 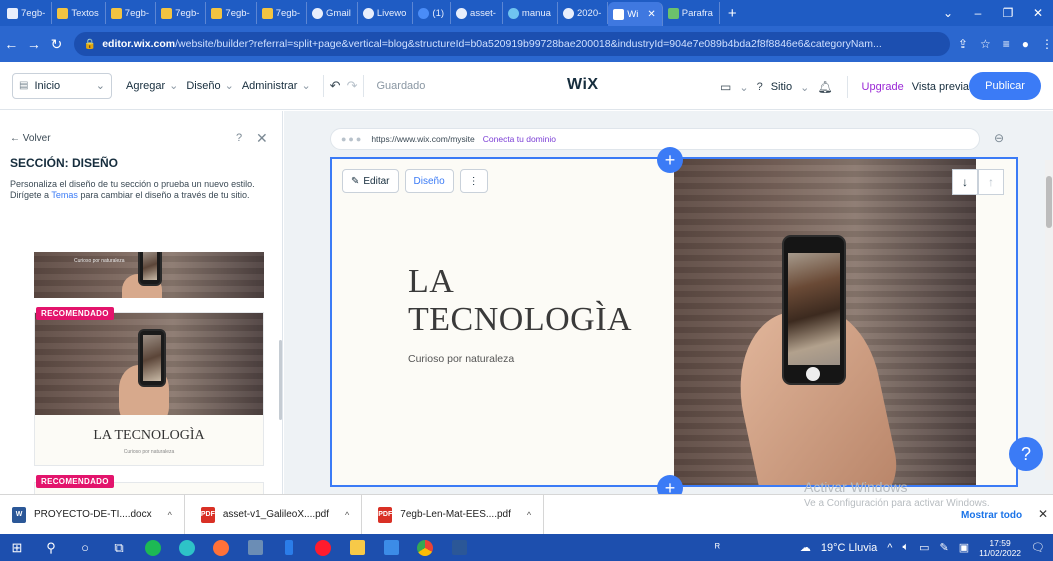 I want to click on clock: 17:59 11/02/2022, so click(x=1000, y=548).